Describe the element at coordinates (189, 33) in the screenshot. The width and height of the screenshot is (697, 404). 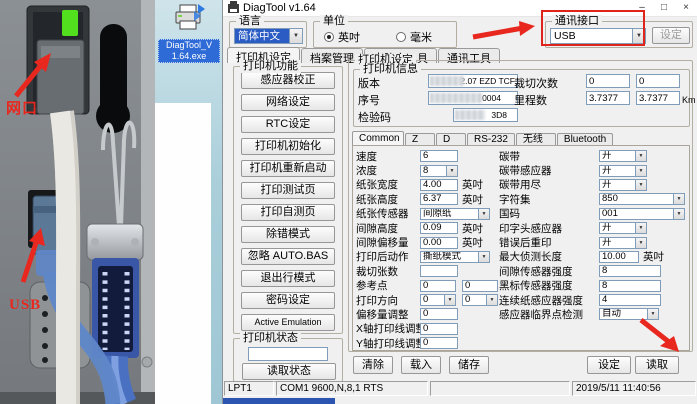
I see `diagtool-desktop-icon: DiagTool_V 1.64.exe` at that location.